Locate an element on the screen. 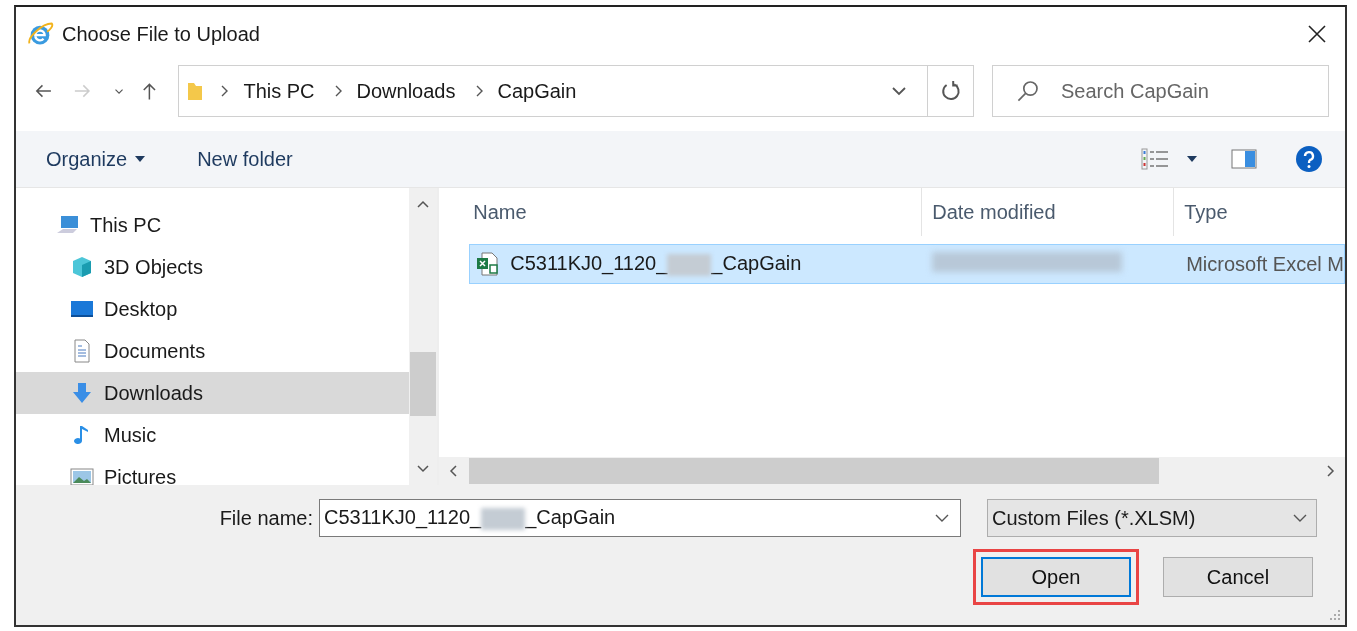 This screenshot has width=1357, height=631. search-field: Search CapGain is located at coordinates (1160, 91).